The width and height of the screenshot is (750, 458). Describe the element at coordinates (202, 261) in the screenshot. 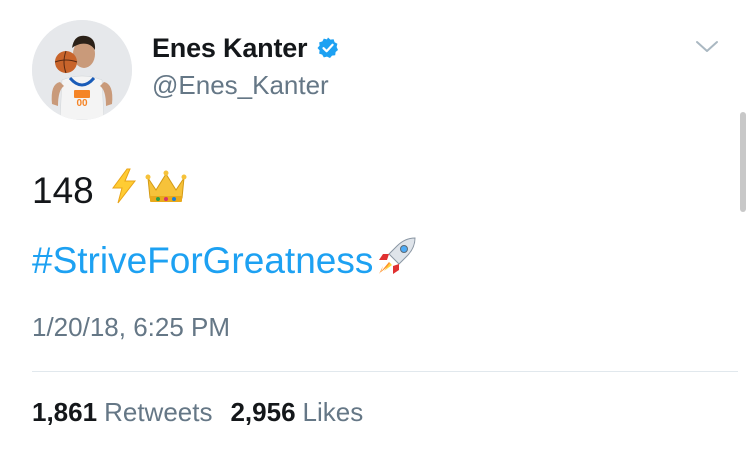

I see `hashtag-link: #StriveForGreatness` at that location.